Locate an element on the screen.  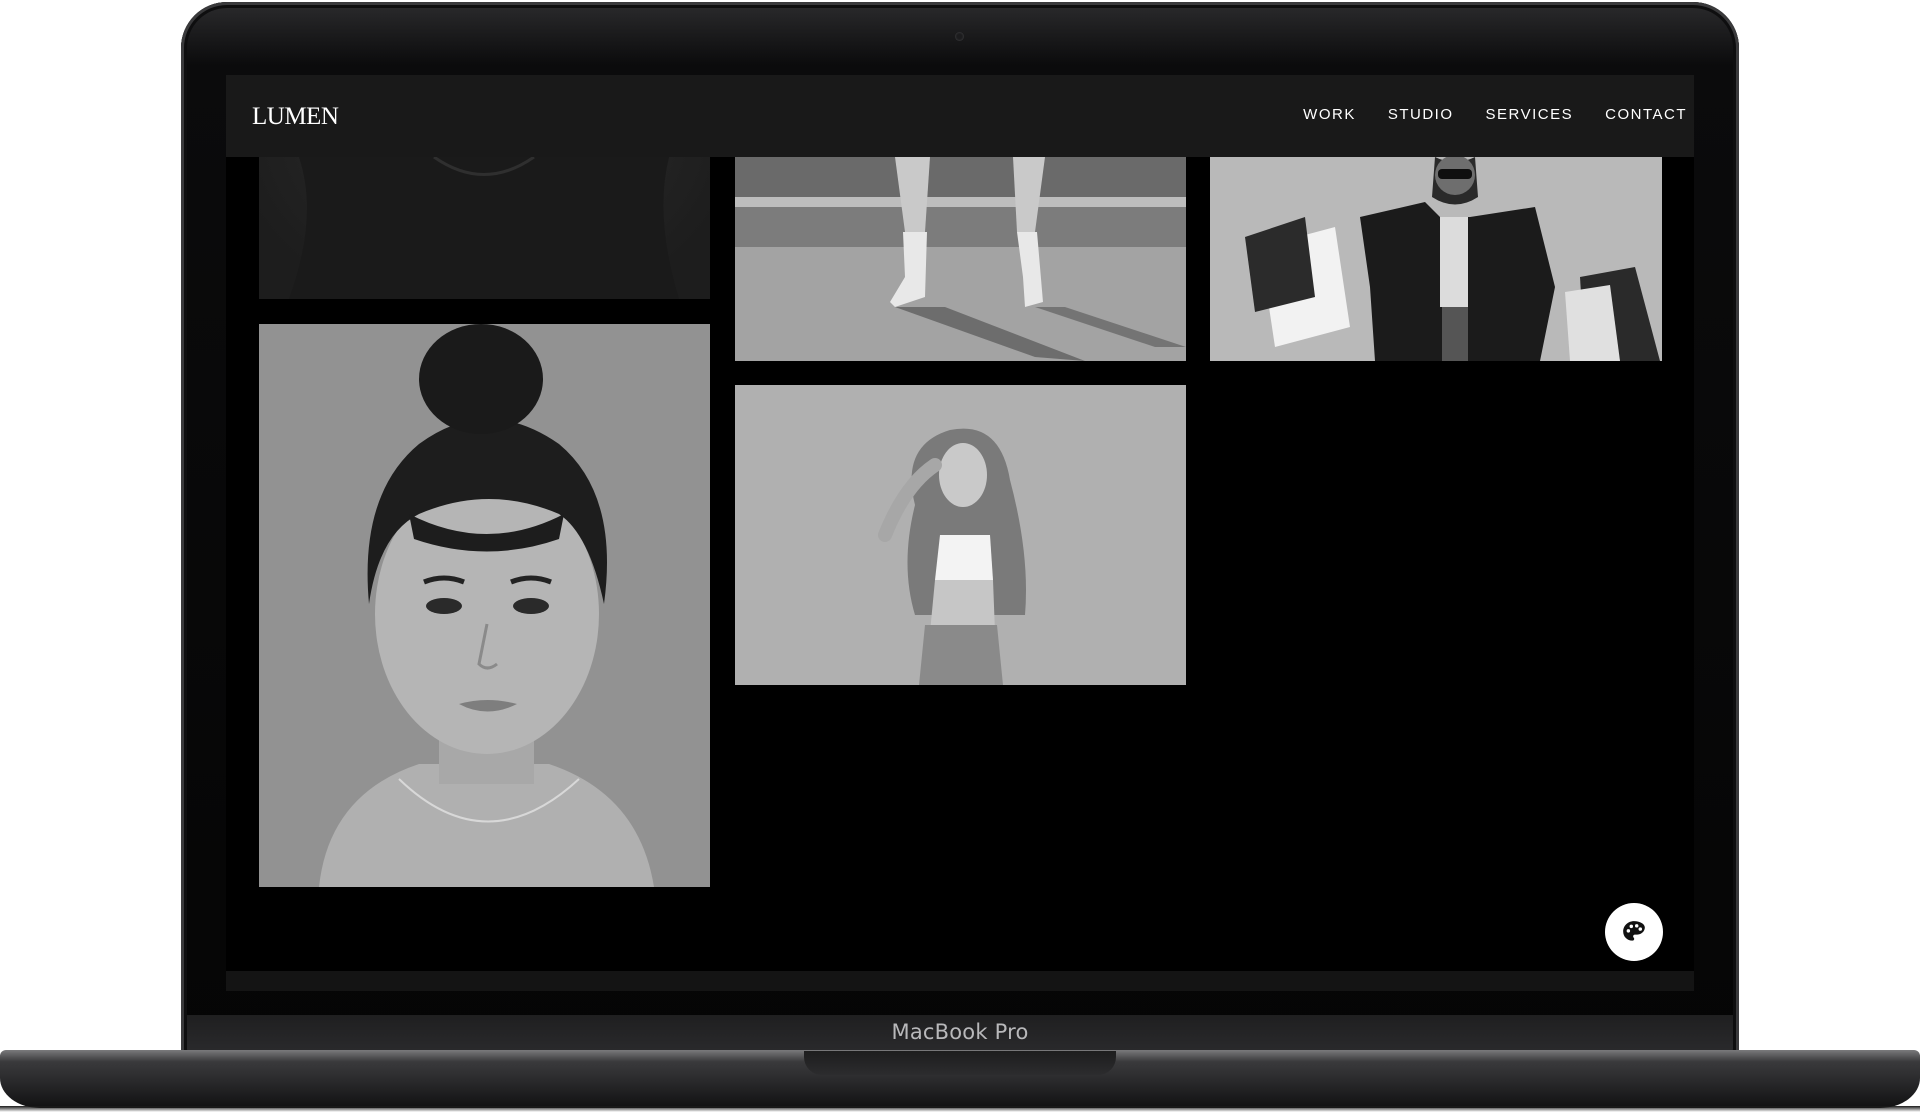
site-header: LUMEN WORK STUDIO SERVICES CONTACT is located at coordinates (960, 116).